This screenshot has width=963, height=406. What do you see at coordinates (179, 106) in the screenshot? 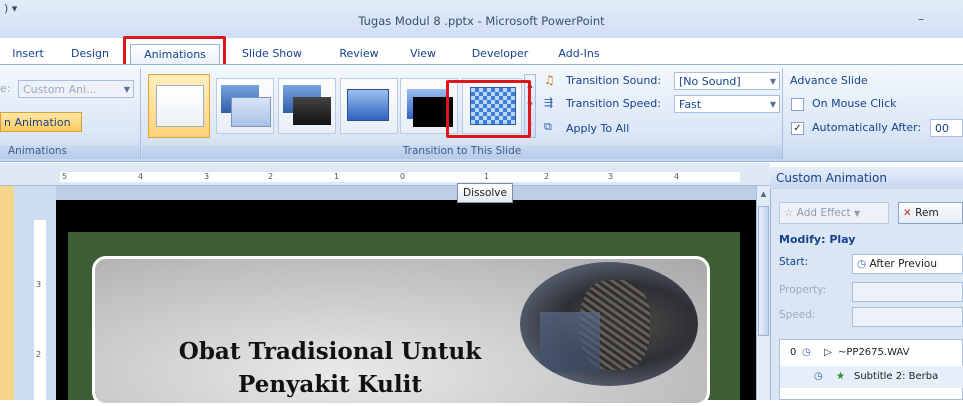
I see `transition-no-transition` at bounding box center [179, 106].